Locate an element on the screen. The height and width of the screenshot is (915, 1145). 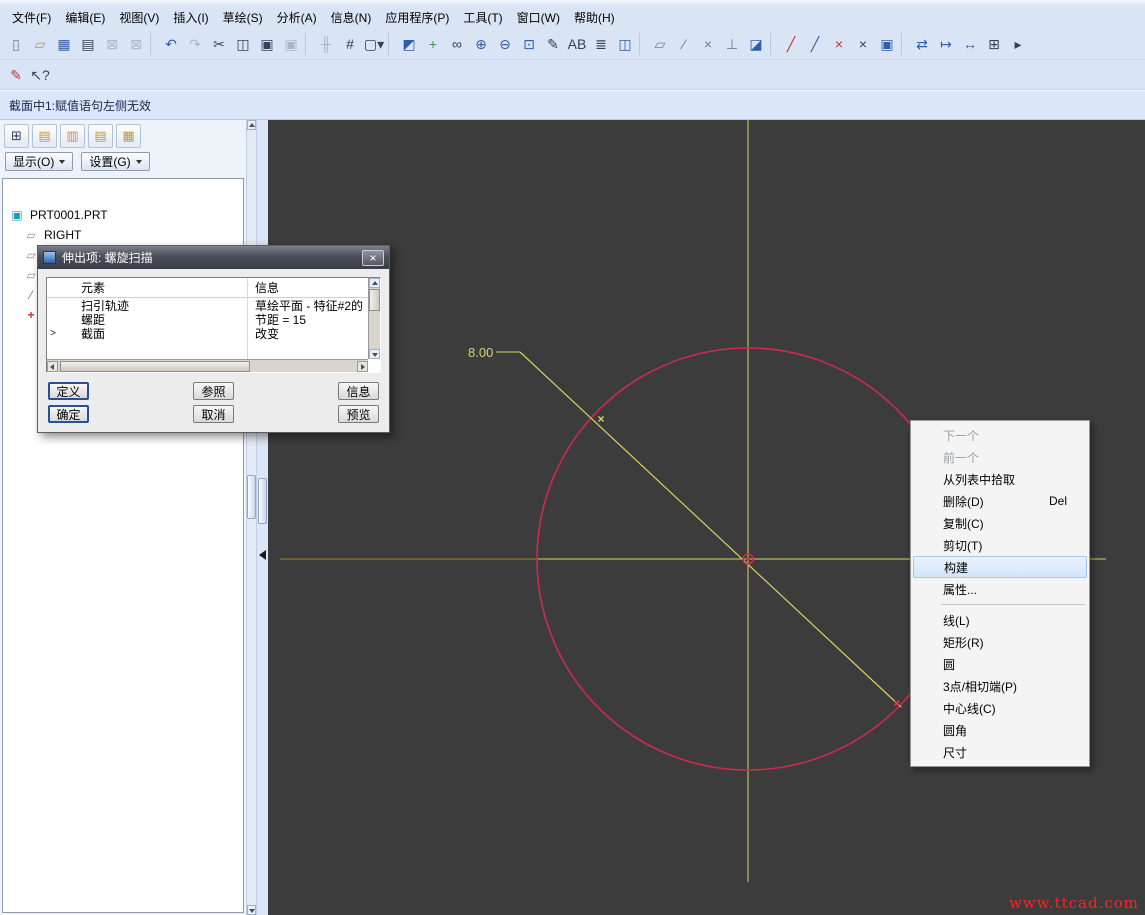
show-dropdown-button: 显示(O) is located at coordinates (39, 161).